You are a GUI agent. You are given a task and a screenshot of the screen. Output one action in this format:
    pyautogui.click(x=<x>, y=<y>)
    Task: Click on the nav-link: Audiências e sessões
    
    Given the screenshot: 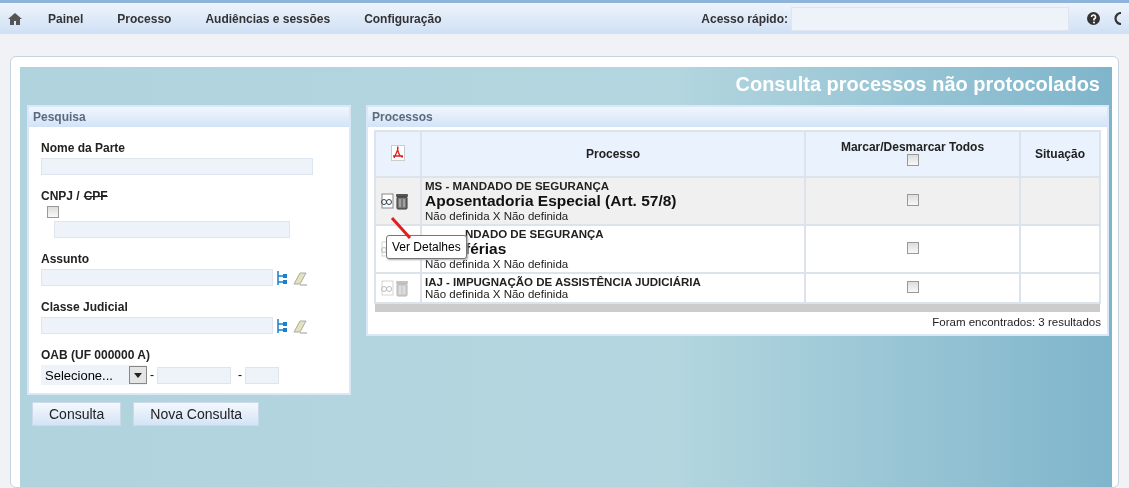 What is the action you would take?
    pyautogui.click(x=268, y=18)
    